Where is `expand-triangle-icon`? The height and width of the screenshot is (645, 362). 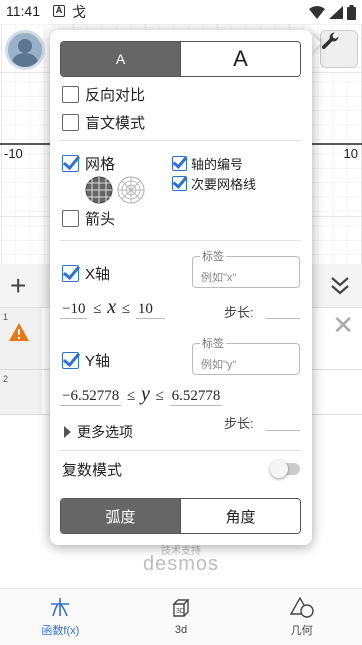
expand-triangle-icon is located at coordinates (67, 432).